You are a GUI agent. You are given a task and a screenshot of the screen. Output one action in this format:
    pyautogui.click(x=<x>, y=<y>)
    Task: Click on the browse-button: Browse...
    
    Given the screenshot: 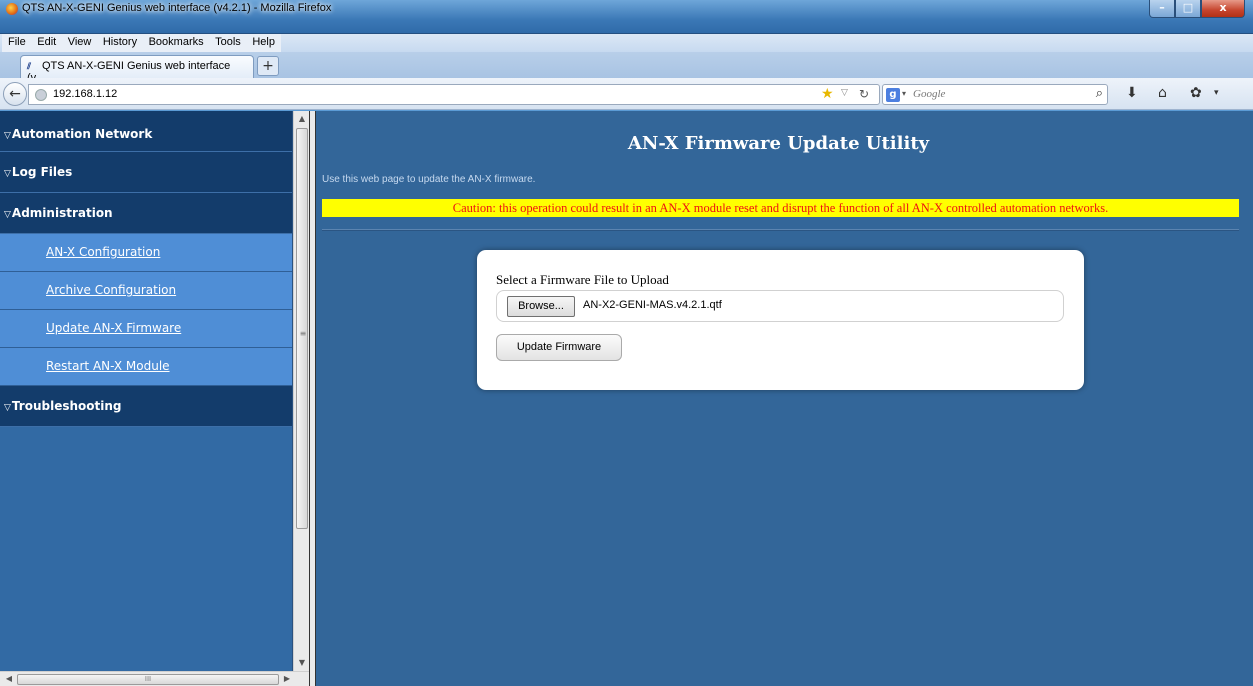 What is the action you would take?
    pyautogui.click(x=541, y=306)
    